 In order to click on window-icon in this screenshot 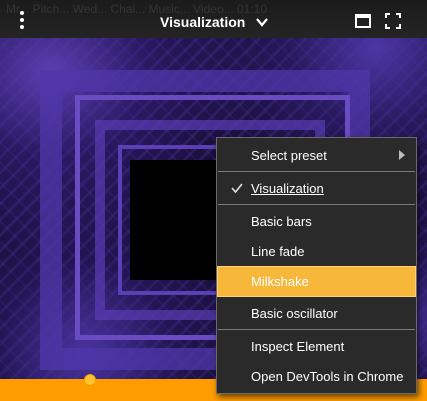, I will do `click(363, 21)`.